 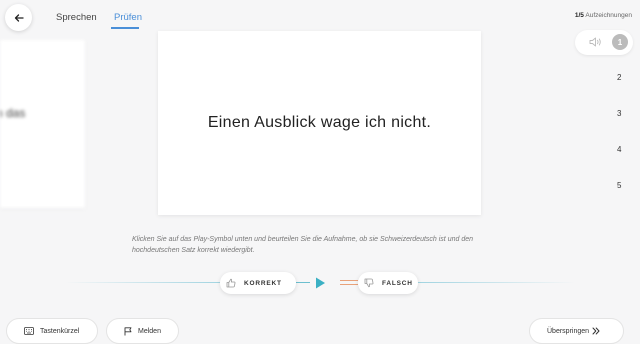 I want to click on queue-number-4: 4, so click(x=619, y=149).